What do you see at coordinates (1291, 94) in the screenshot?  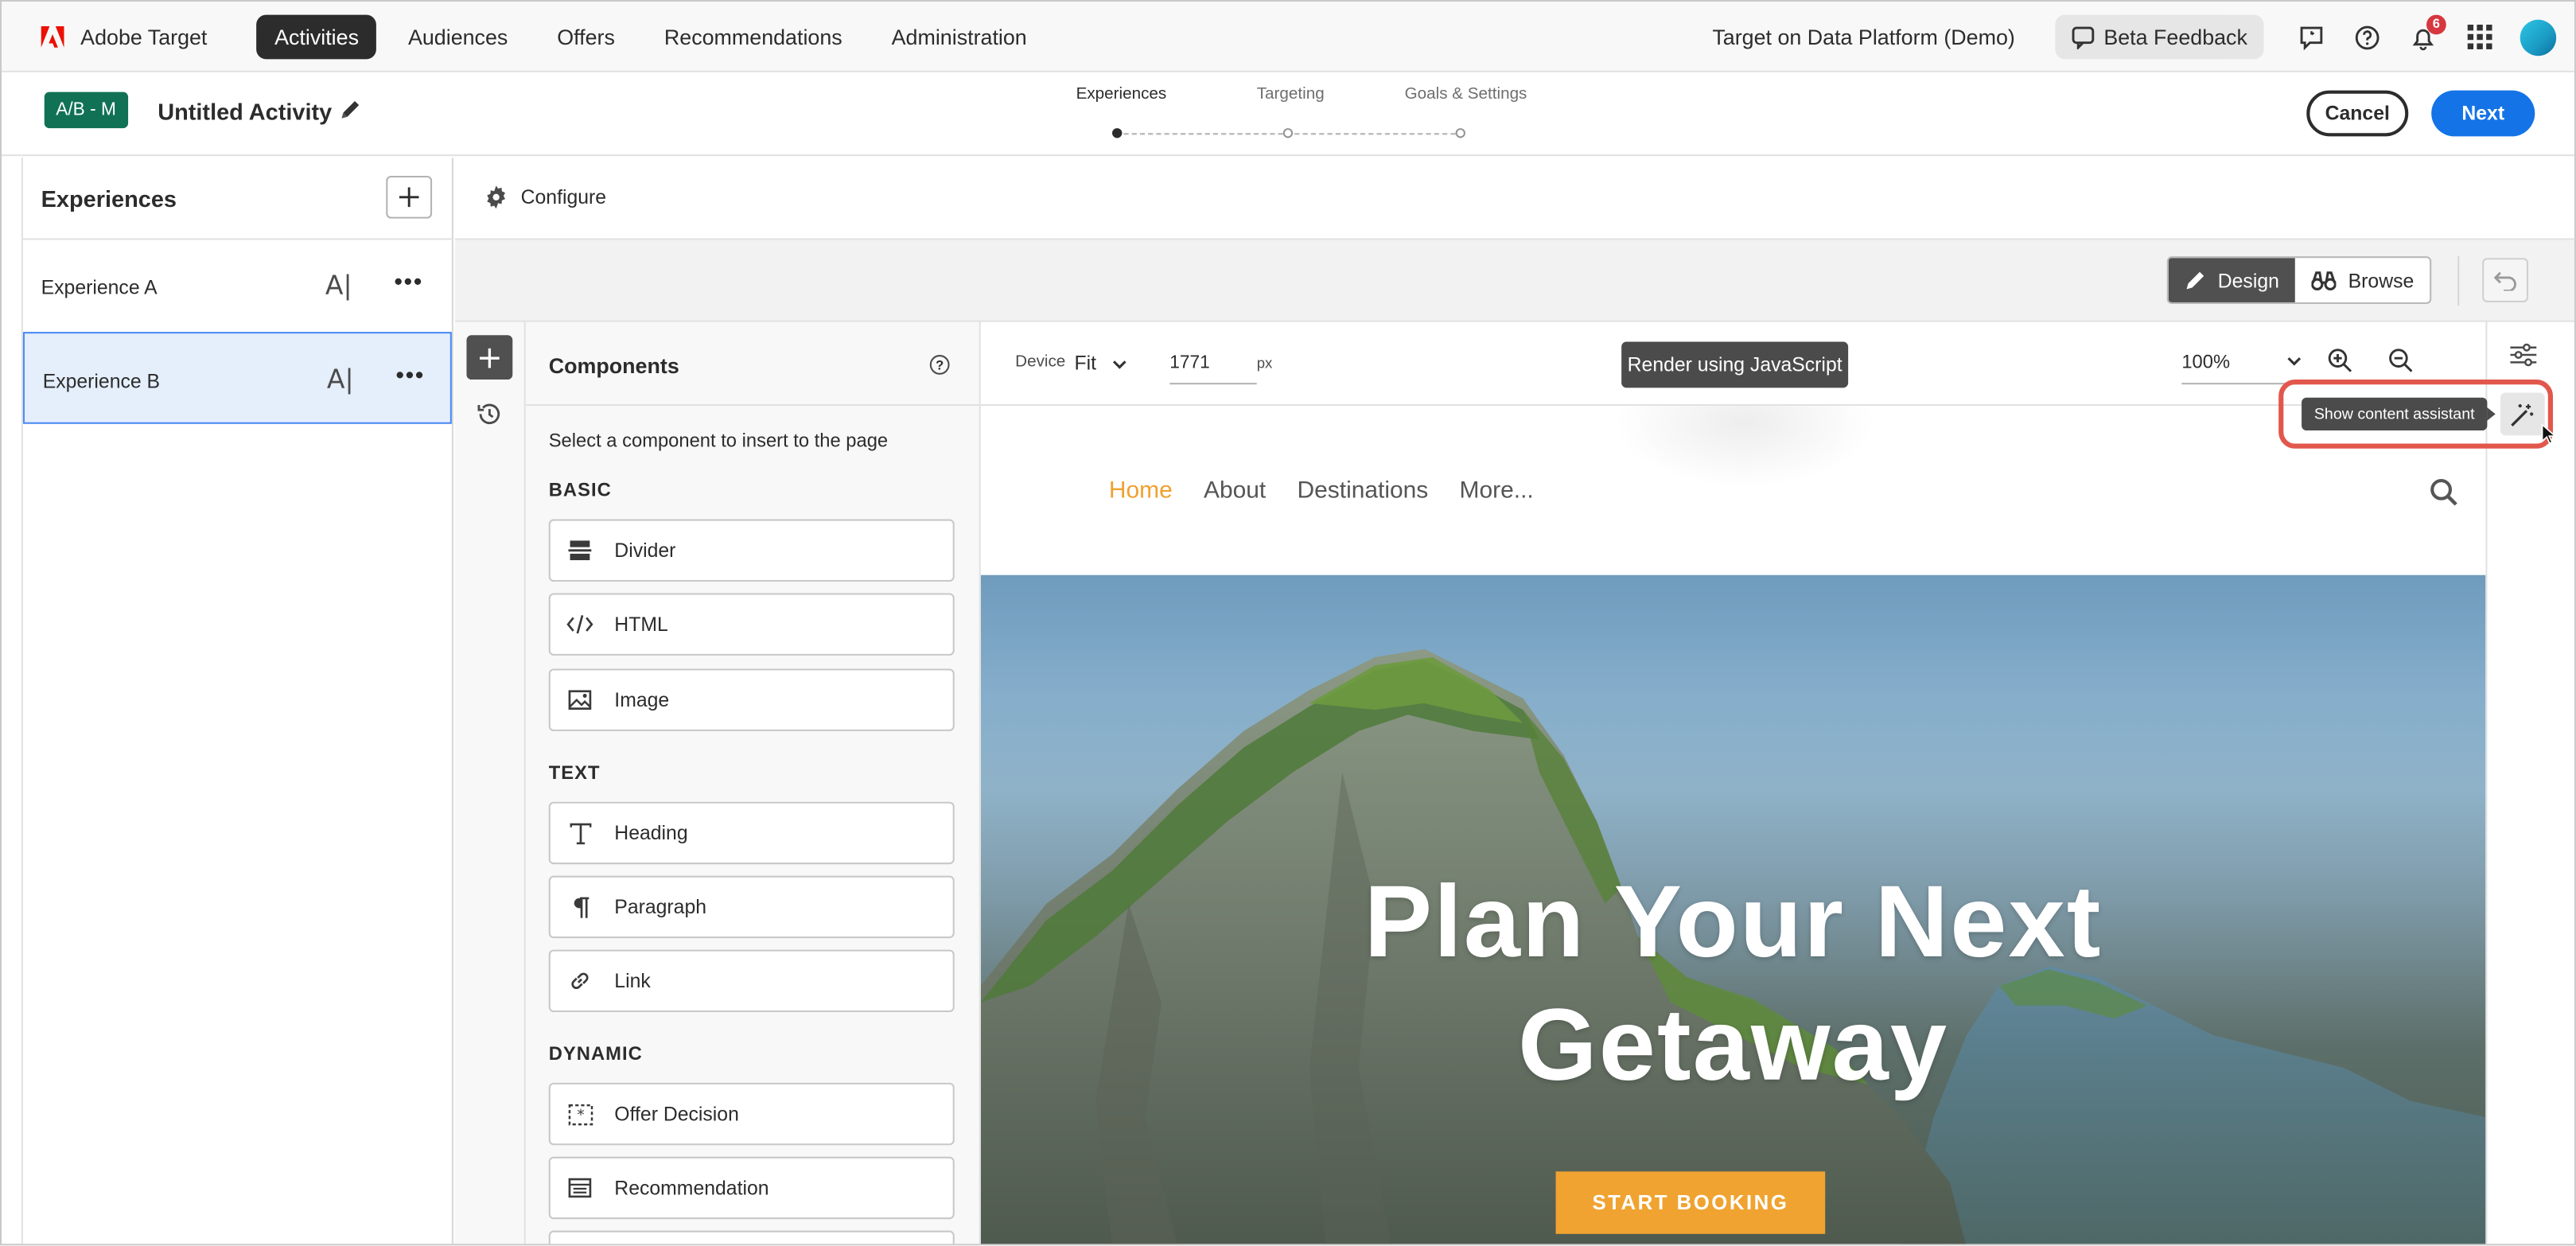 I see `step-targeting: Targeting` at bounding box center [1291, 94].